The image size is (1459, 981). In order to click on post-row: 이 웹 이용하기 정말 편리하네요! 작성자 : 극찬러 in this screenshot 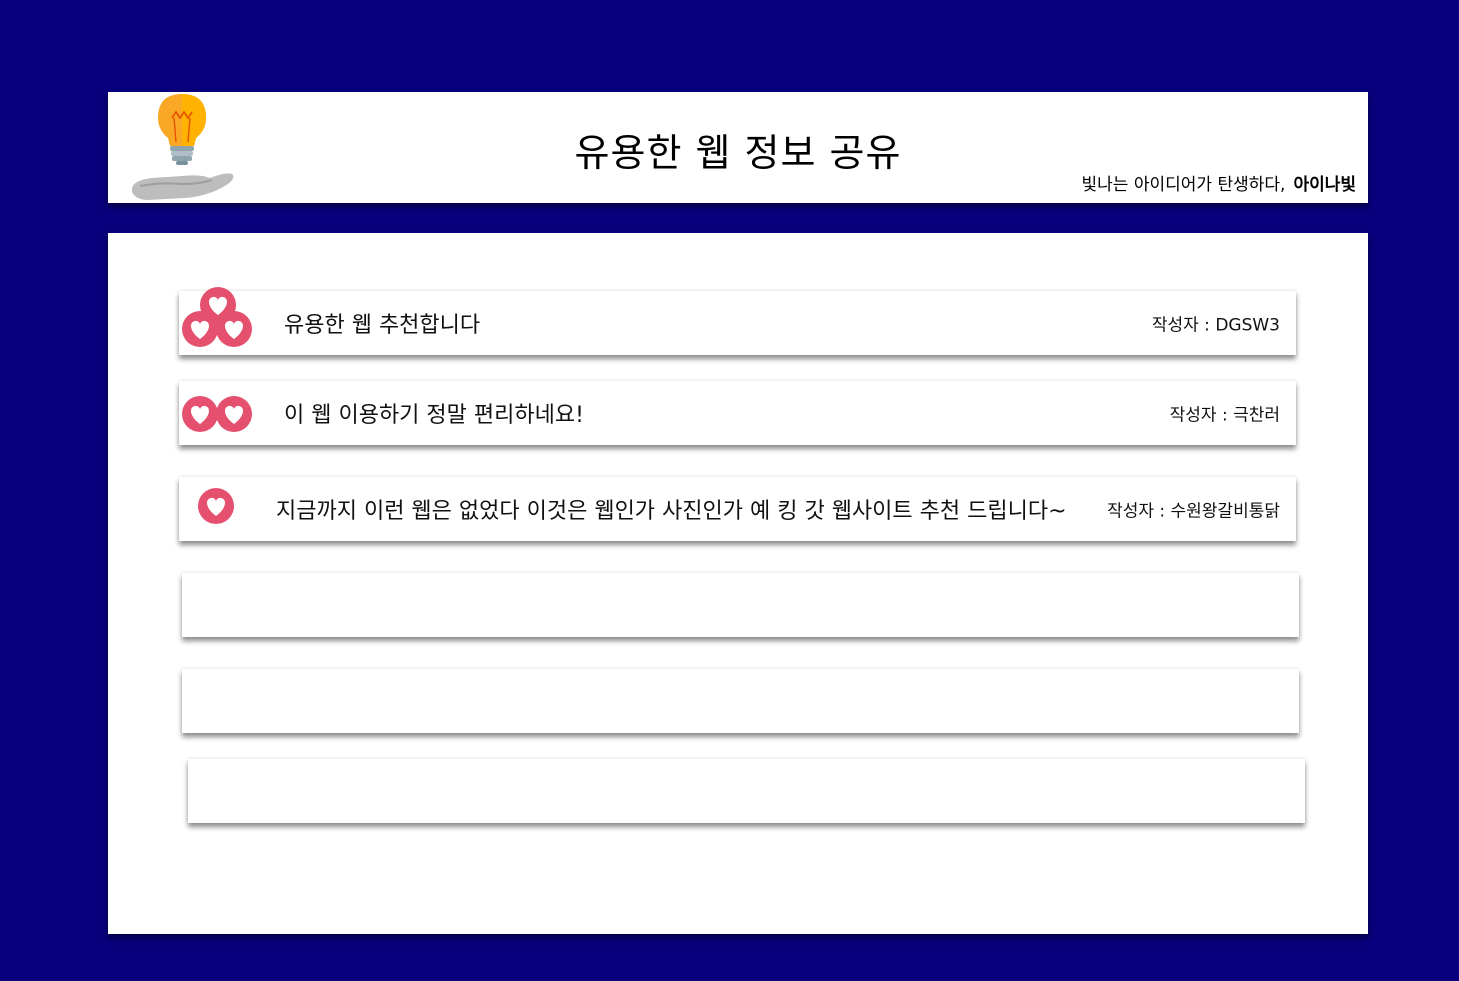, I will do `click(737, 413)`.